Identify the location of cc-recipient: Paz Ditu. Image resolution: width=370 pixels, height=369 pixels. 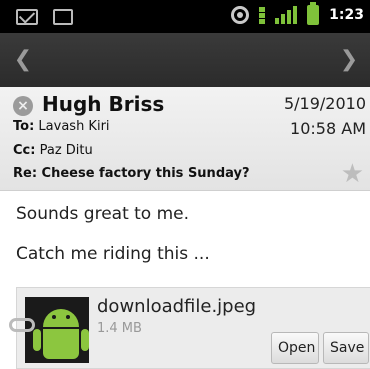
(66, 150).